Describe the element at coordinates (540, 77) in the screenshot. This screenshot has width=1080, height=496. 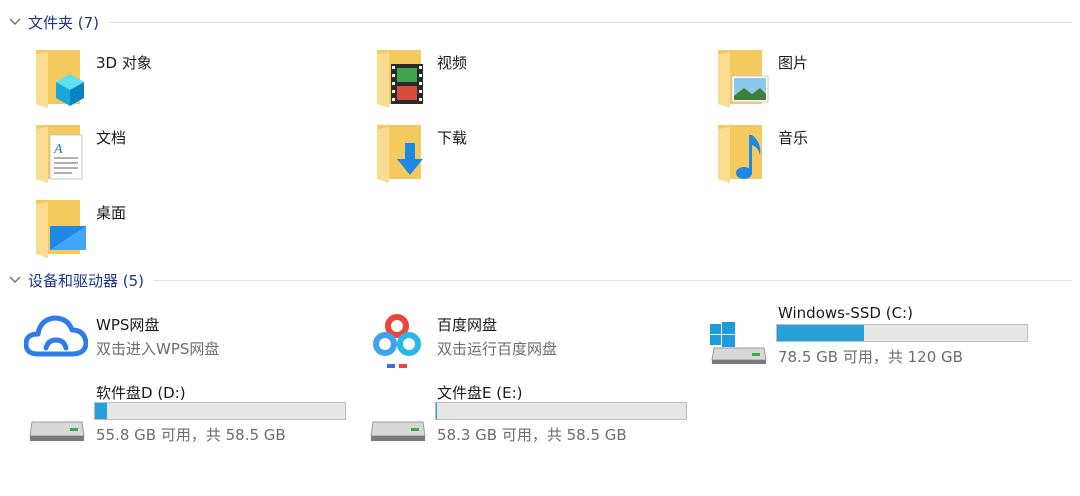
I see `folder-videos: 视频` at that location.